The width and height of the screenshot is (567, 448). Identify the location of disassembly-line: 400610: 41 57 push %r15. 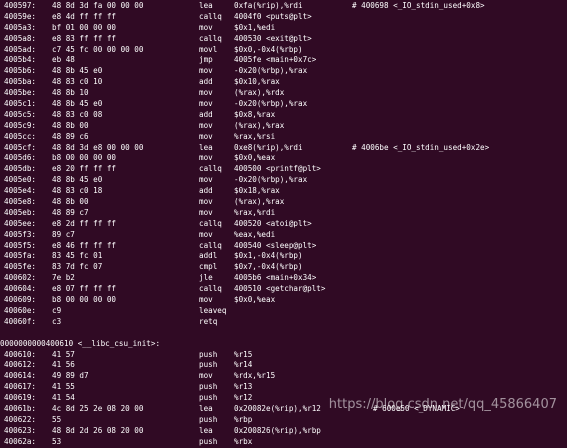
(283, 355).